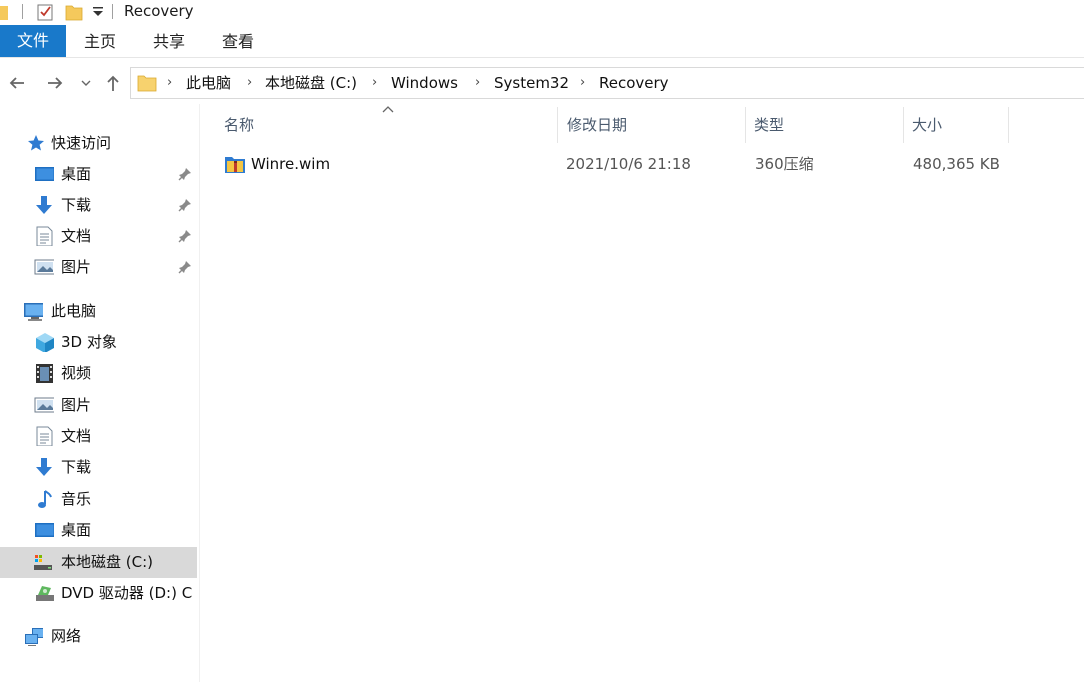 This screenshot has height=682, width=1084. Describe the element at coordinates (238, 42) in the screenshot. I see `tab-view: 查看` at that location.